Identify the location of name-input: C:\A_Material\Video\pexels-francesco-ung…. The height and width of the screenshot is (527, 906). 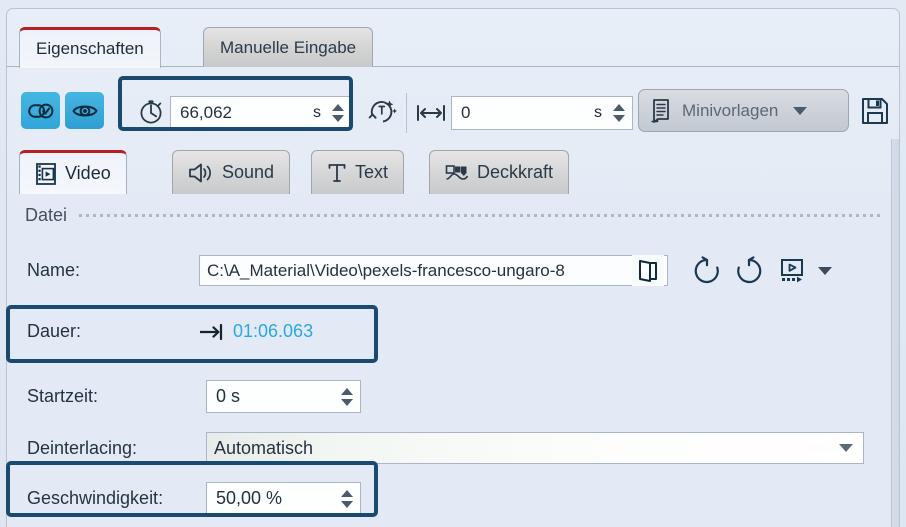
(433, 270).